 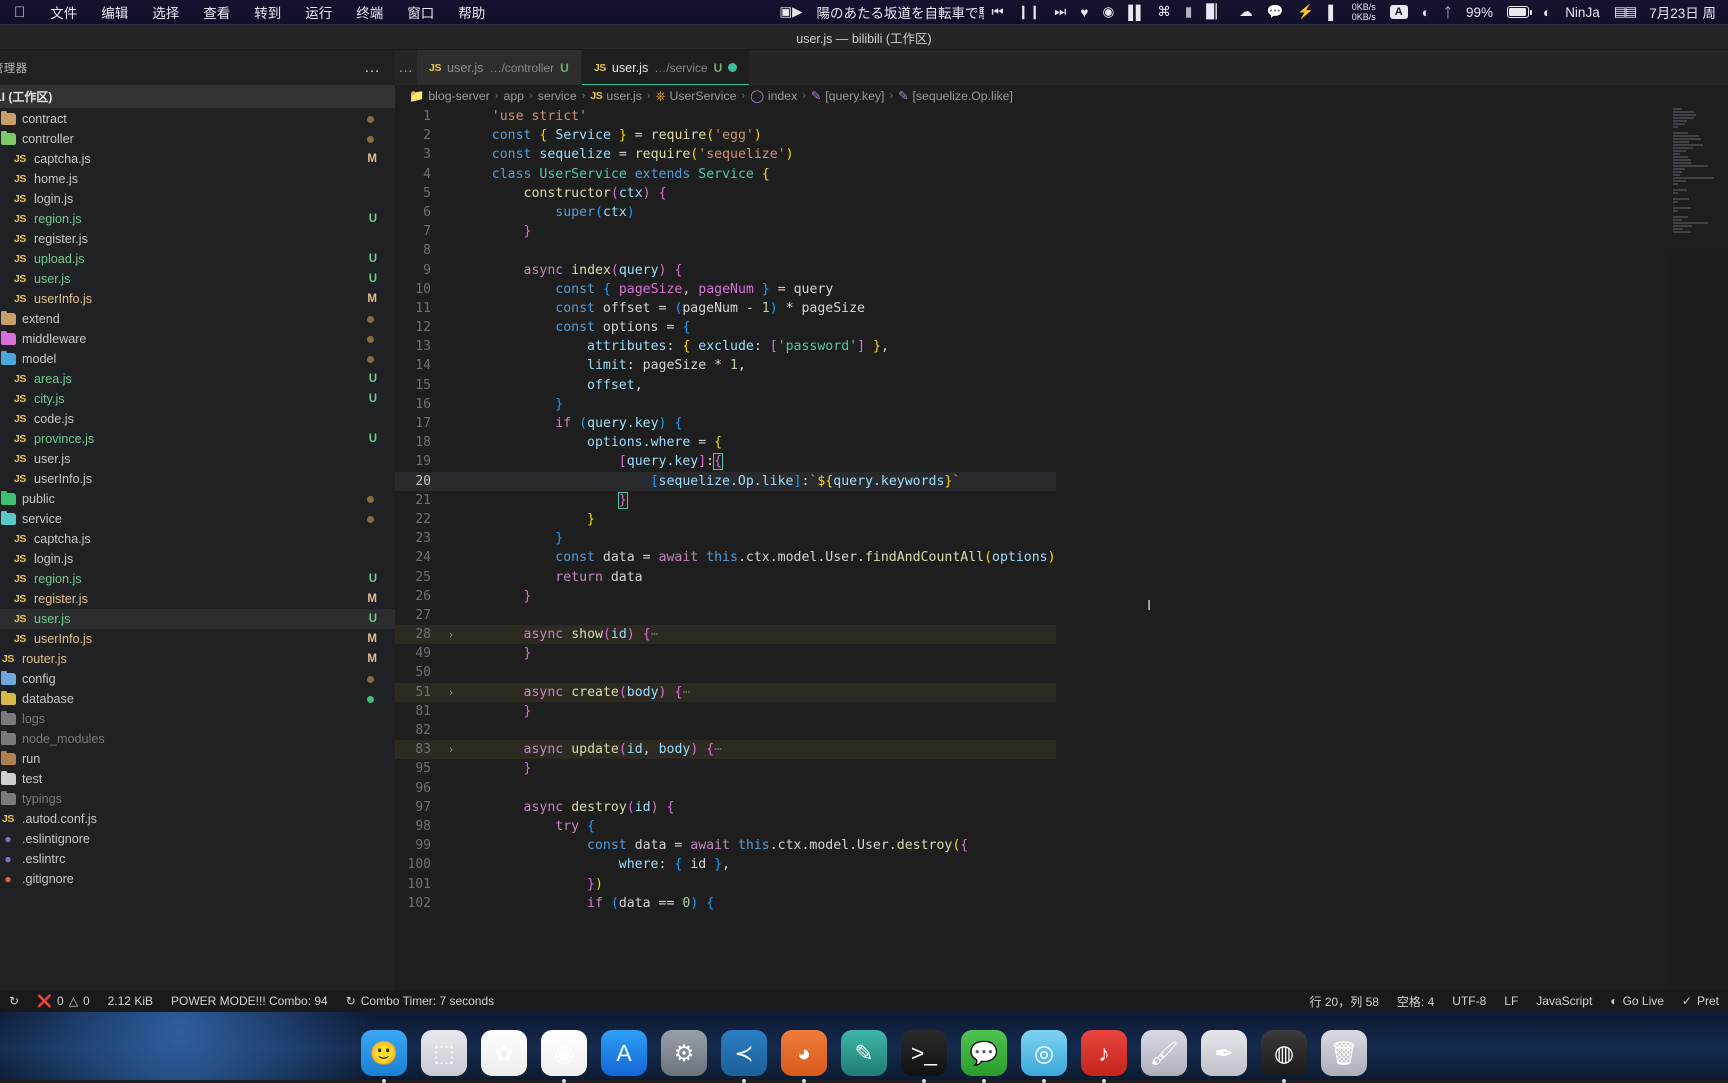 What do you see at coordinates (725, 250) in the screenshot?
I see `code-line-8: 8` at bounding box center [725, 250].